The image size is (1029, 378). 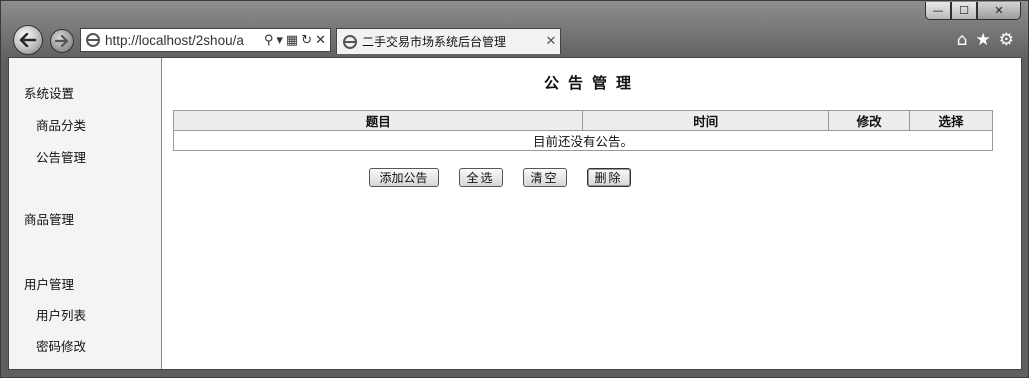 What do you see at coordinates (403, 177) in the screenshot?
I see `add-notice-button: 添加公告` at bounding box center [403, 177].